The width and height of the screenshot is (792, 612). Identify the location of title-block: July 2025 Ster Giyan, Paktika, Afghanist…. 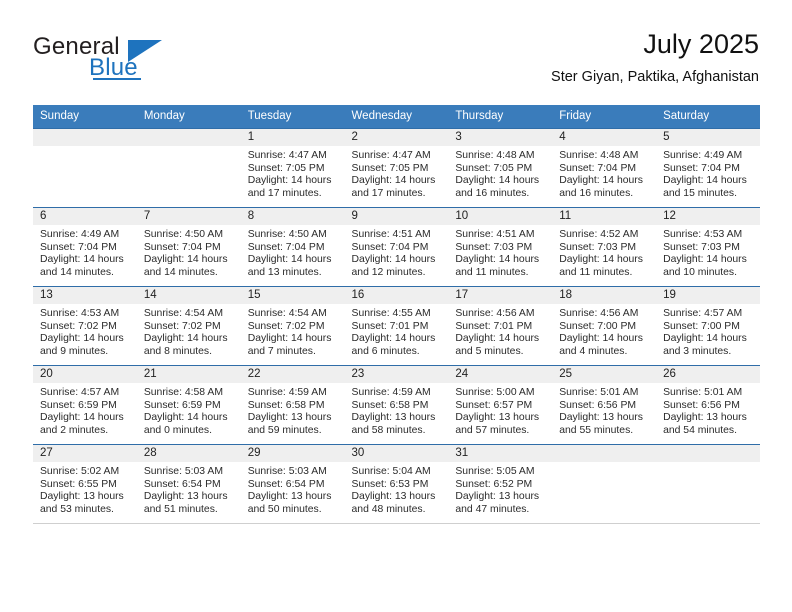
(655, 57).